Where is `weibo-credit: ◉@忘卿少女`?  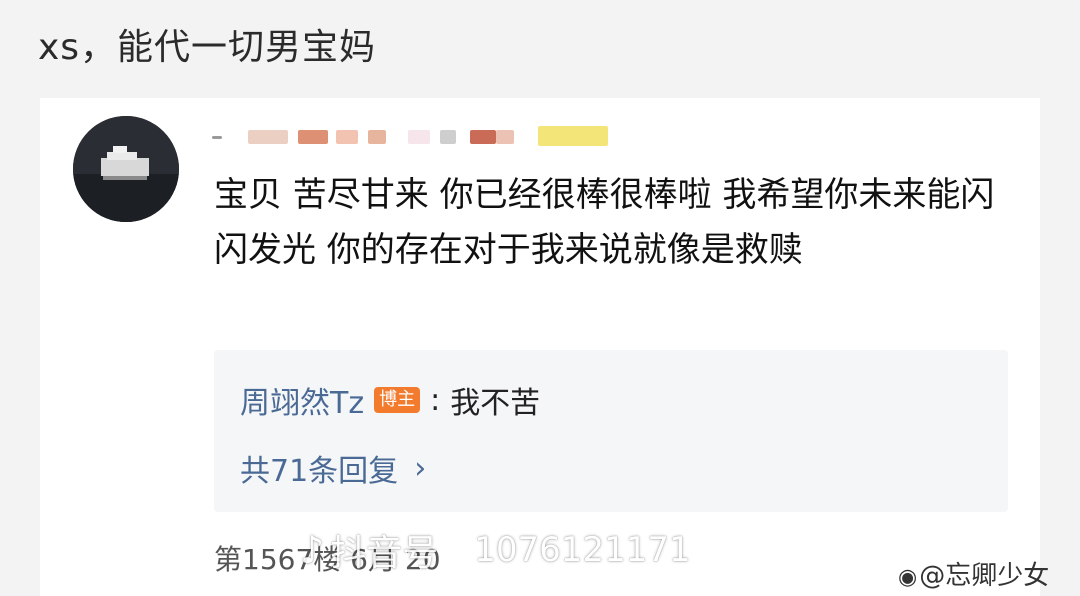 weibo-credit: ◉@忘卿少女 is located at coordinates (973, 573).